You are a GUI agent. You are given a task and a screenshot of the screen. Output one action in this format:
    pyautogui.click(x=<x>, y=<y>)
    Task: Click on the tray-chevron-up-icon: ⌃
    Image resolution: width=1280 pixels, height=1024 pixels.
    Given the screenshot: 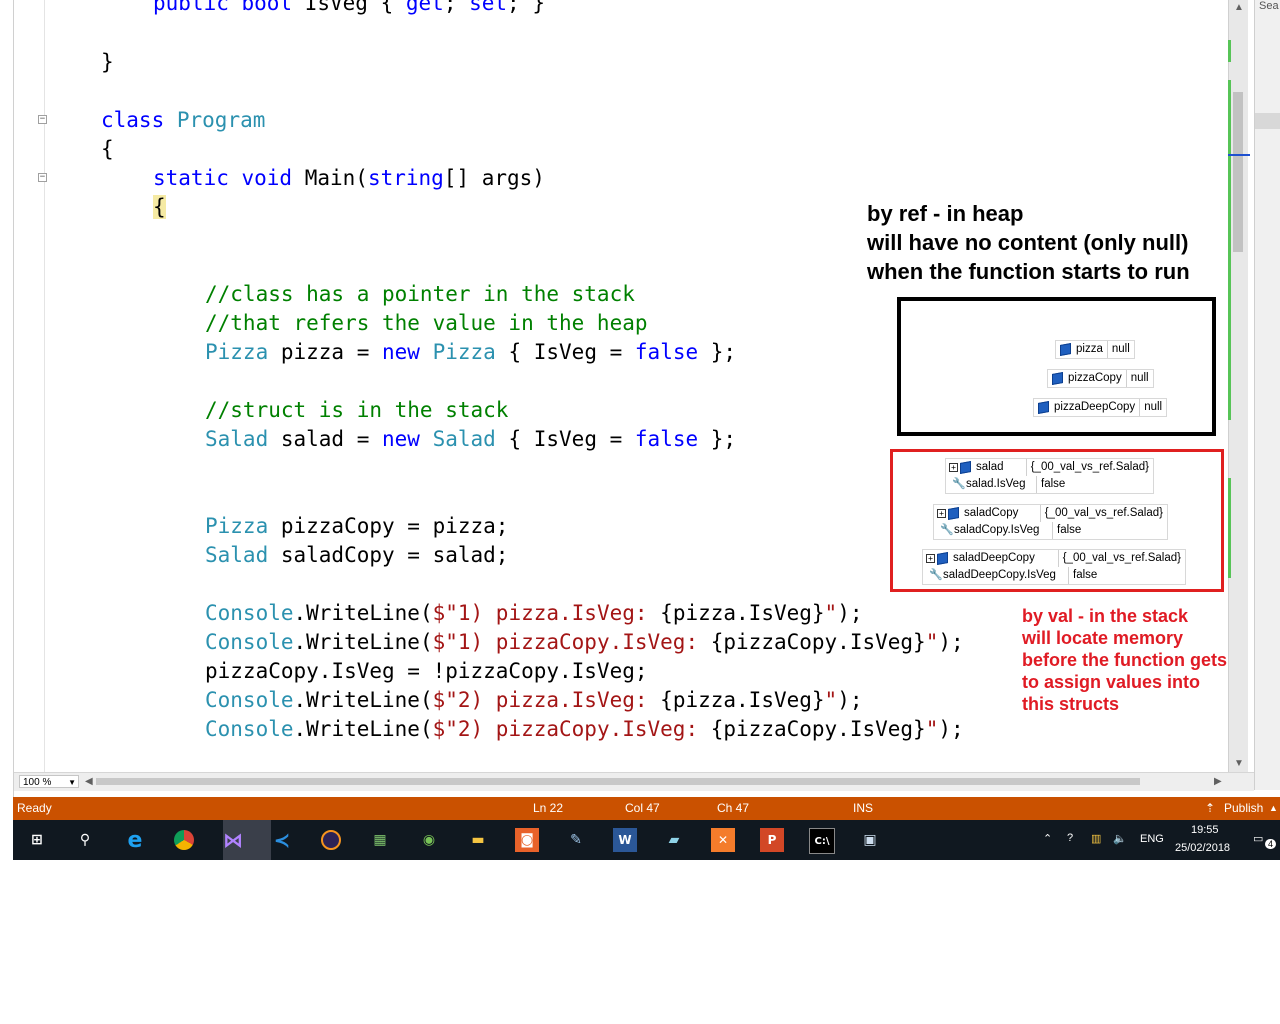 What is the action you would take?
    pyautogui.click(x=1047, y=838)
    